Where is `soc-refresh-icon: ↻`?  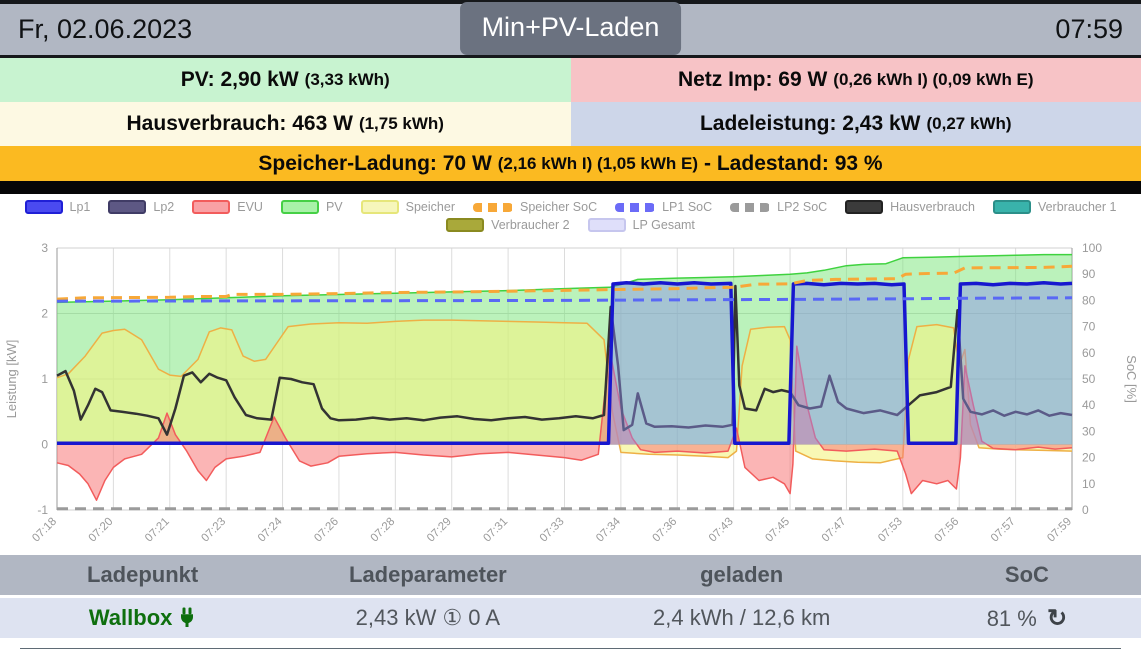 soc-refresh-icon: ↻ is located at coordinates (1057, 618).